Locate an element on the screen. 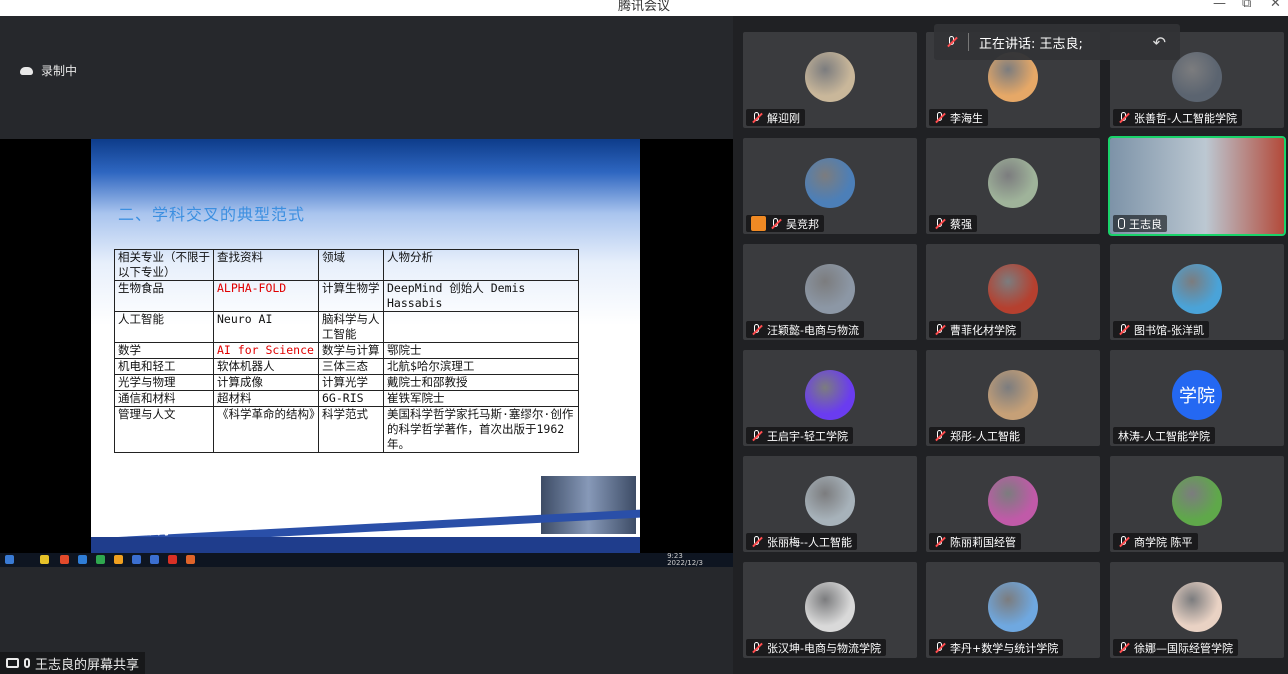  participant-tile: 张汉坤-电商与物流学院 is located at coordinates (830, 610).